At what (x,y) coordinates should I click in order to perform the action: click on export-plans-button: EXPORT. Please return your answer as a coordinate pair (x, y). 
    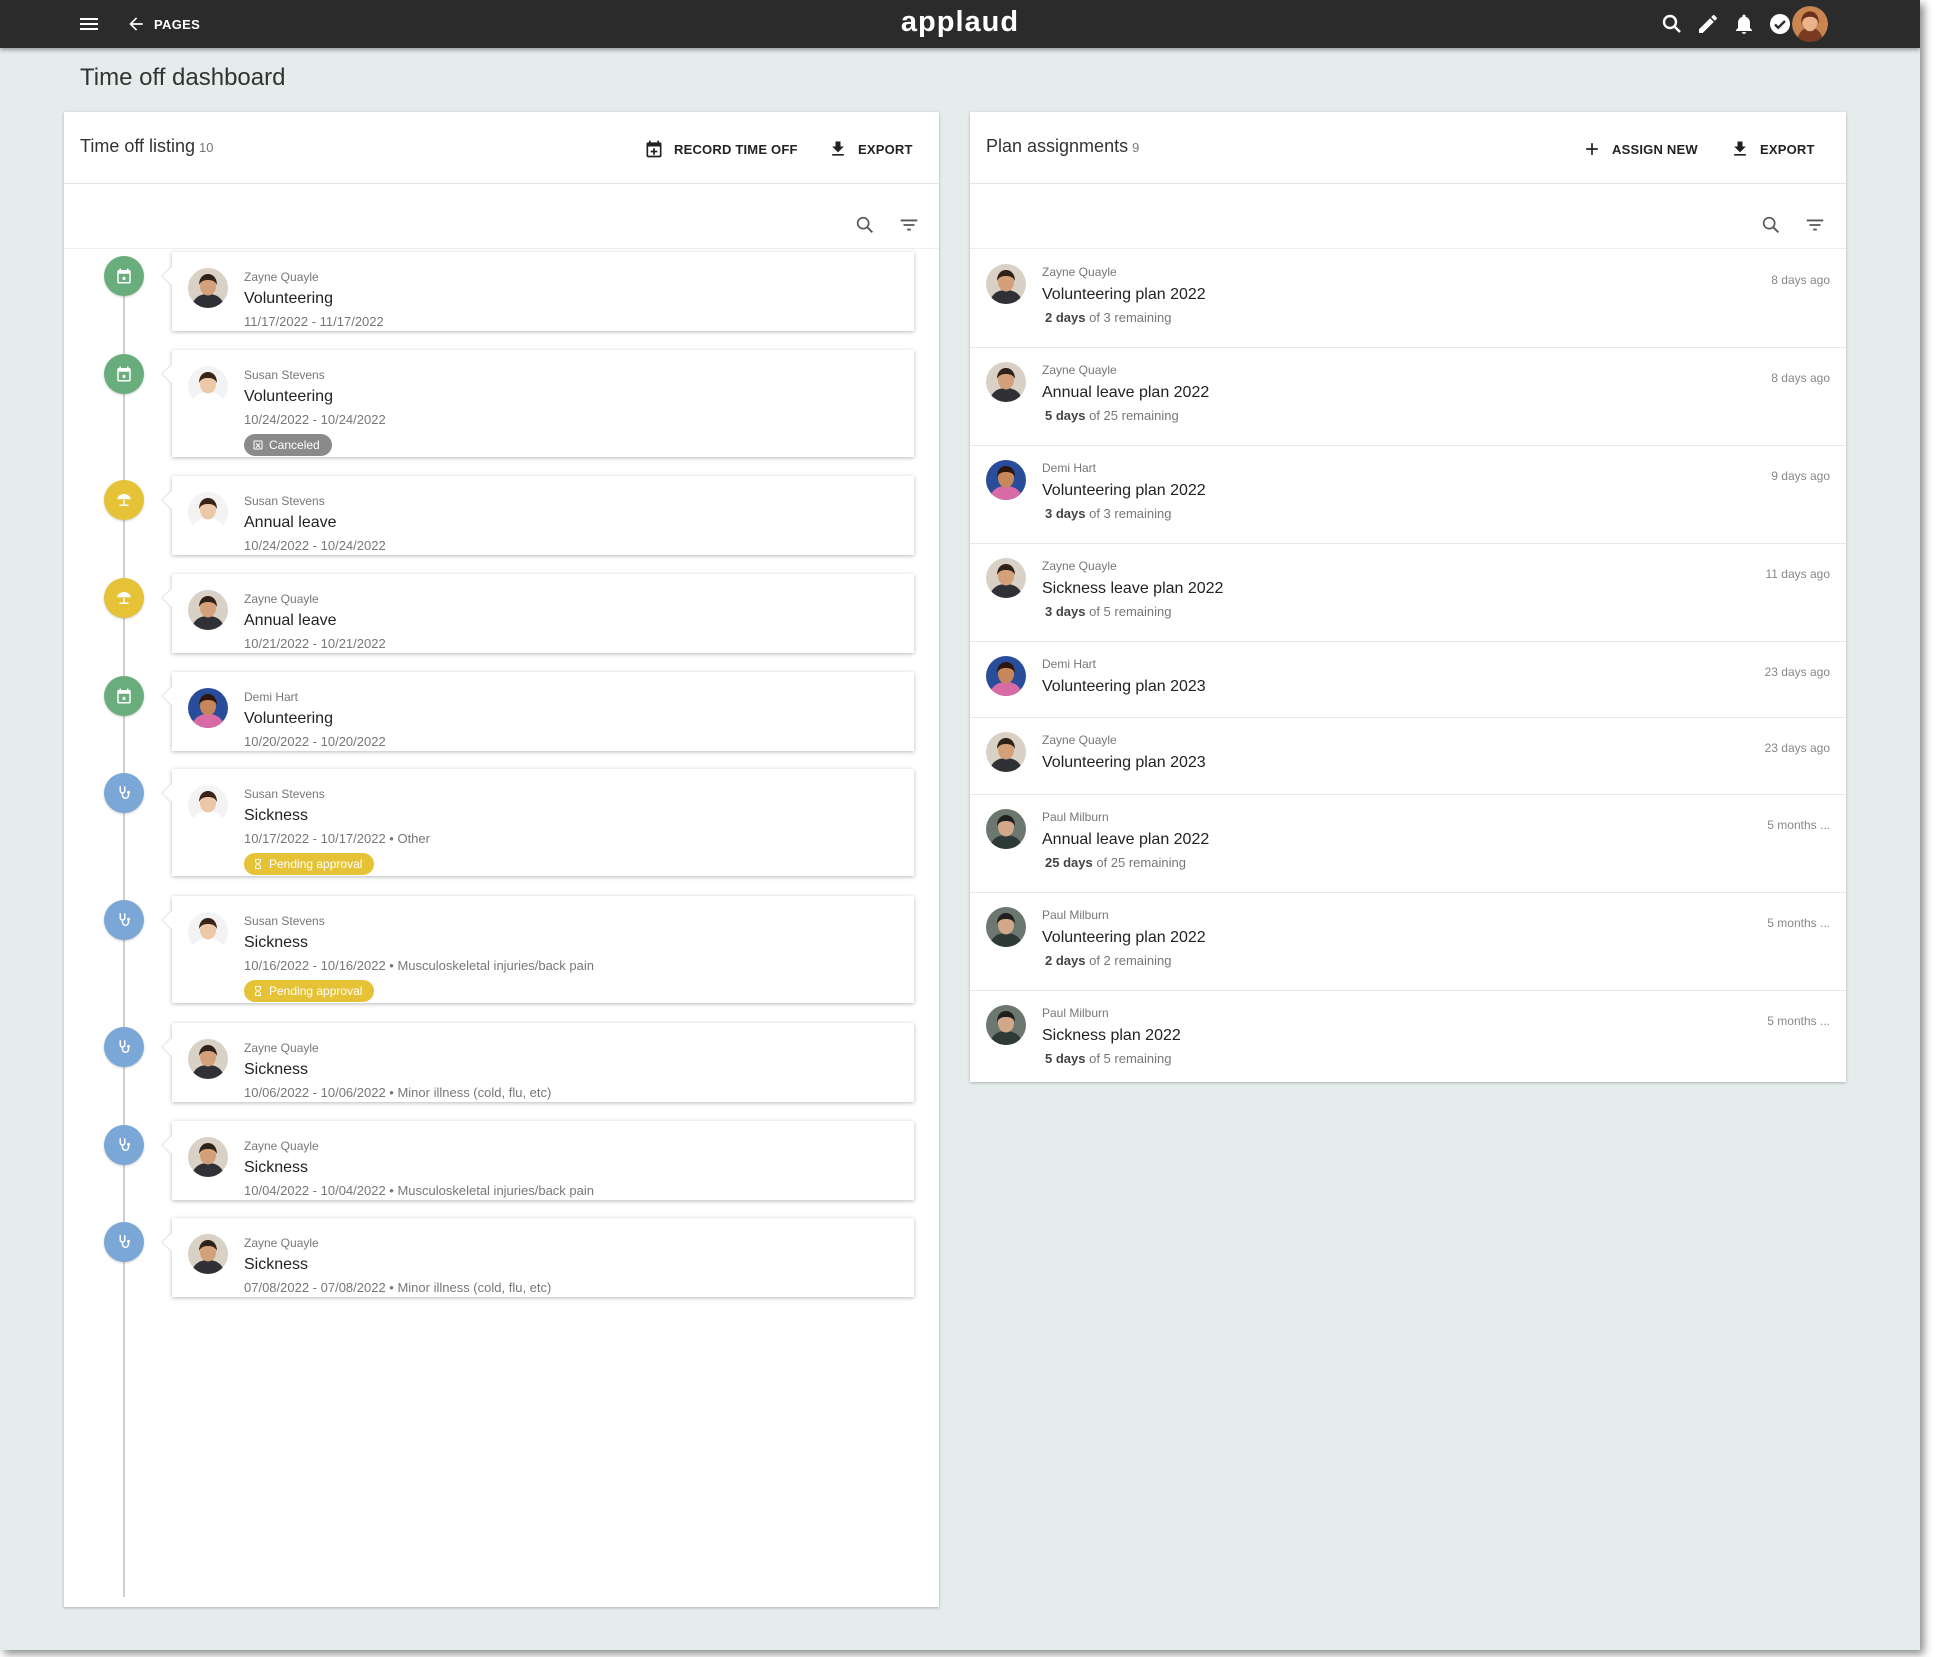
    Looking at the image, I should click on (1772, 149).